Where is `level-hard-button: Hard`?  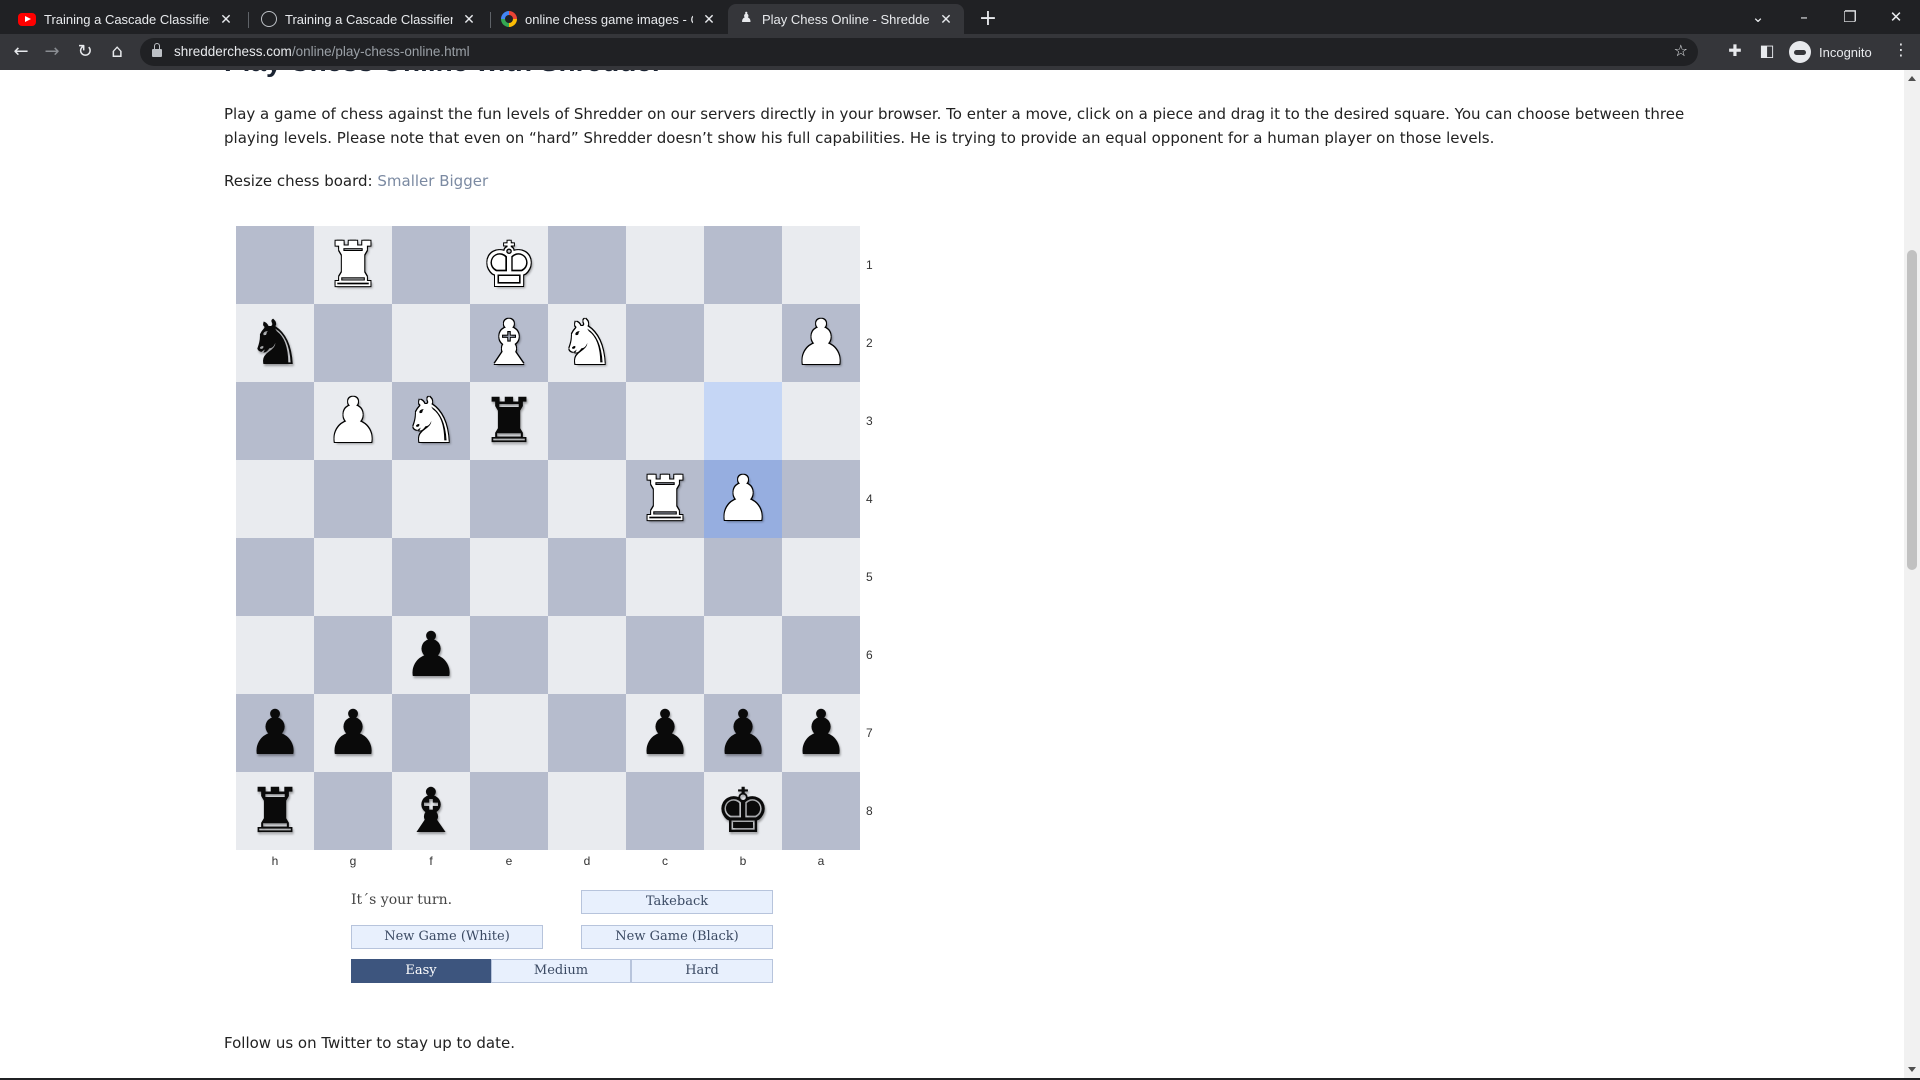 level-hard-button: Hard is located at coordinates (702, 971).